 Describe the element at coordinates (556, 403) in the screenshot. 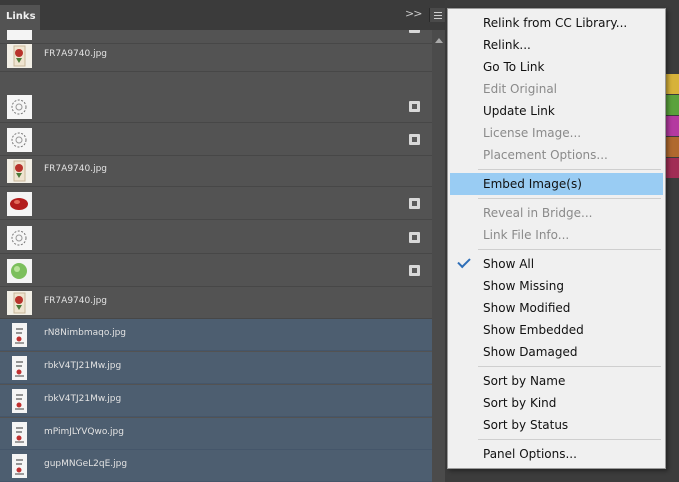

I see `menu-item-sort-by-kind: Sort by Kind` at that location.